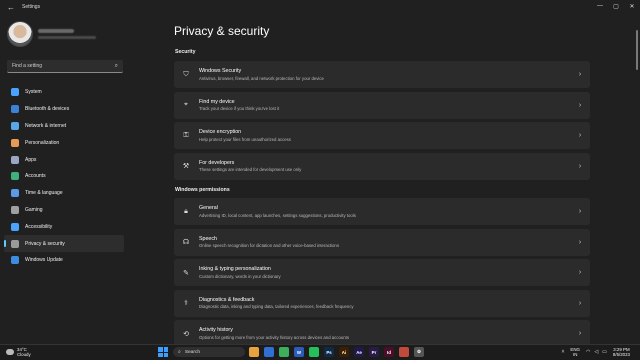 The image size is (640, 360). Describe the element at coordinates (45, 243) in the screenshot. I see `sidebar-item-label: Privacy & security` at that location.